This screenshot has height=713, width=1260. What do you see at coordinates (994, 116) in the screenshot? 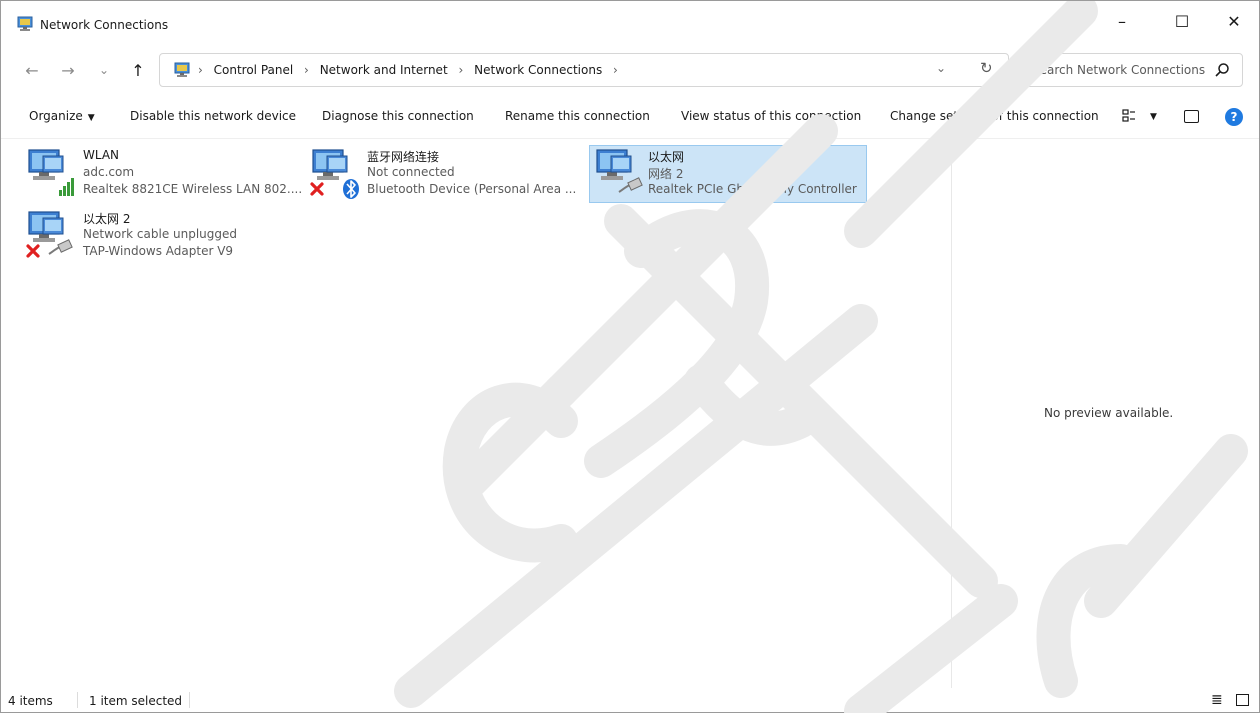
I see `change-settings-button: Change settings of this connection` at bounding box center [994, 116].